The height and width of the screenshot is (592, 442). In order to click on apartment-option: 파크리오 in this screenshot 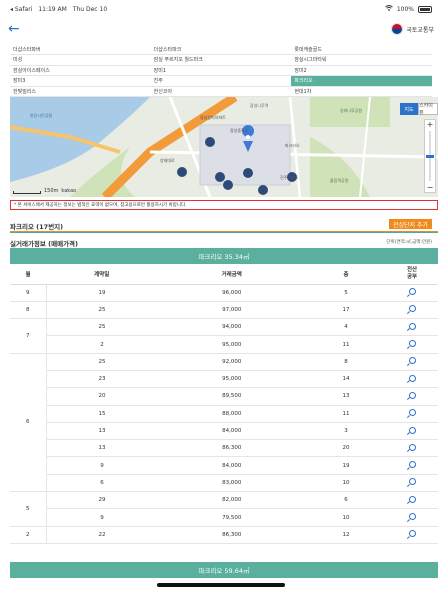, I will do `click(361, 81)`.